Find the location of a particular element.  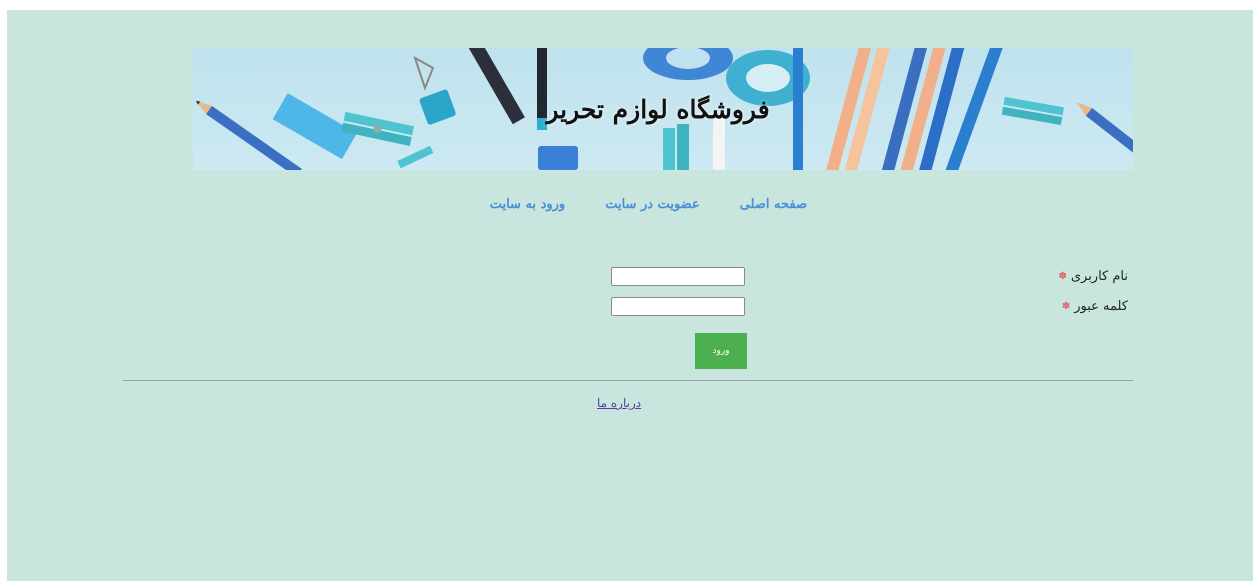

username-label: نام کاربری ✽ is located at coordinates (1093, 276).